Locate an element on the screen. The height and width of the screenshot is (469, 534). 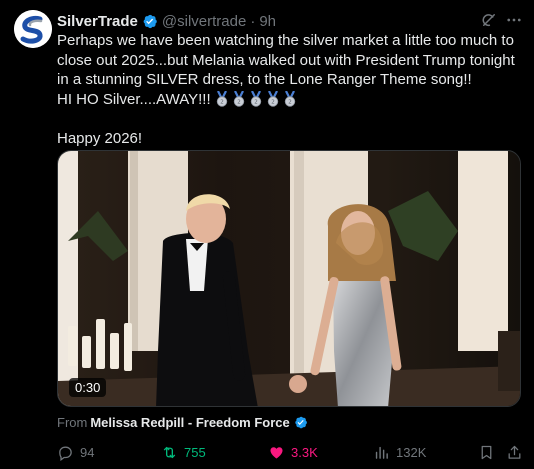
bookmark-icon is located at coordinates (486, 452).